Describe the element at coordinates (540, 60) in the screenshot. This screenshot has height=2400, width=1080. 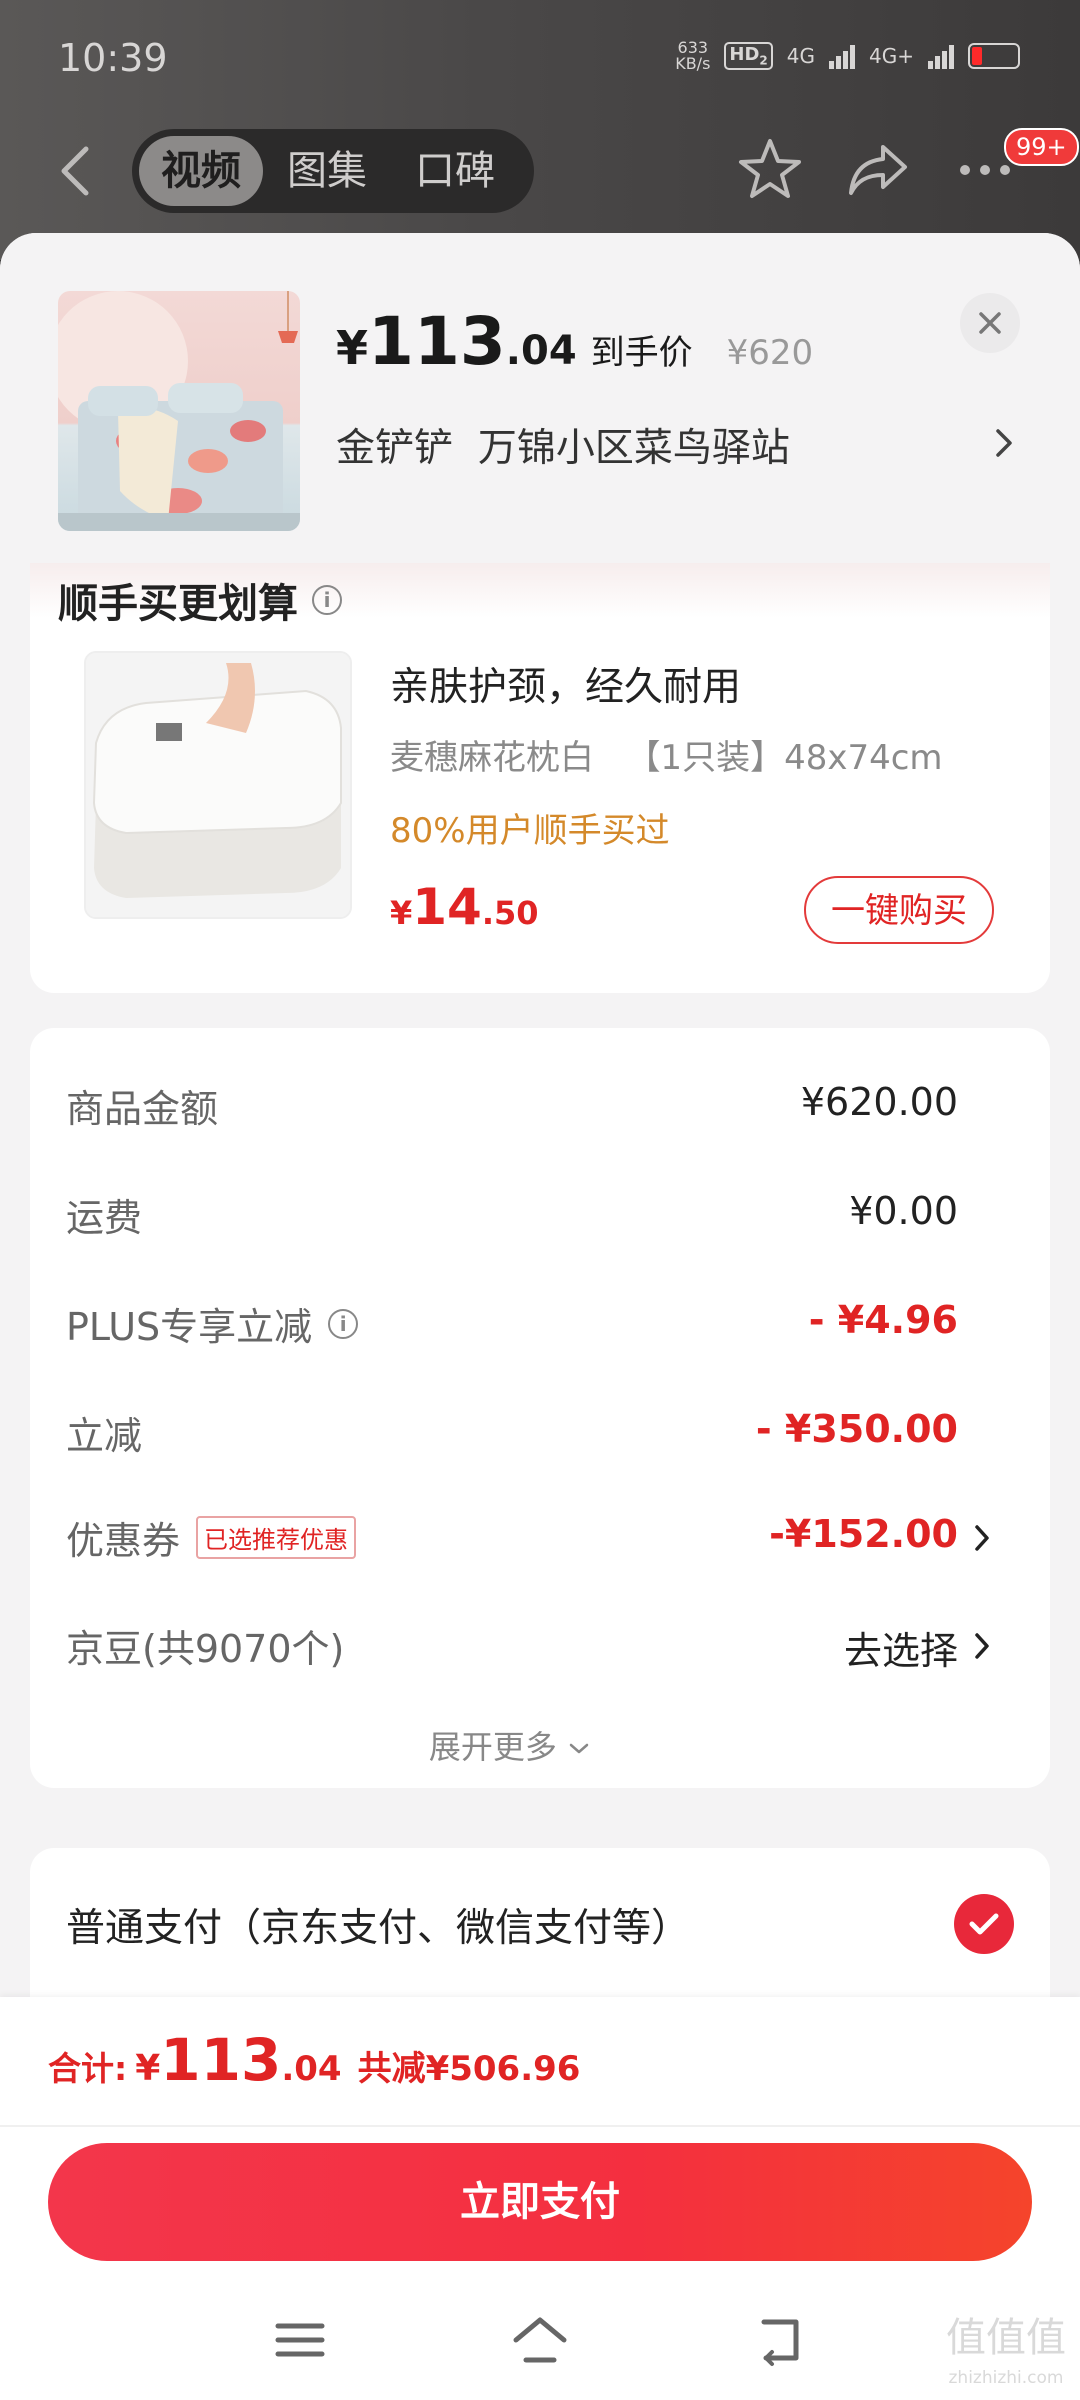
I see `status-bar: 10:39 633 KB/s HD2 4G 4G+` at that location.